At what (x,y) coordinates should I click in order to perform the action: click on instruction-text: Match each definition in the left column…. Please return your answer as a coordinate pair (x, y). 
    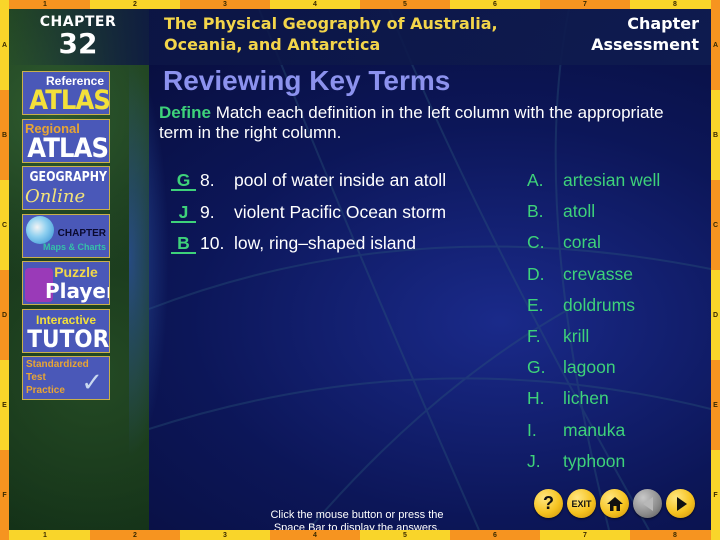
    Looking at the image, I should click on (411, 122).